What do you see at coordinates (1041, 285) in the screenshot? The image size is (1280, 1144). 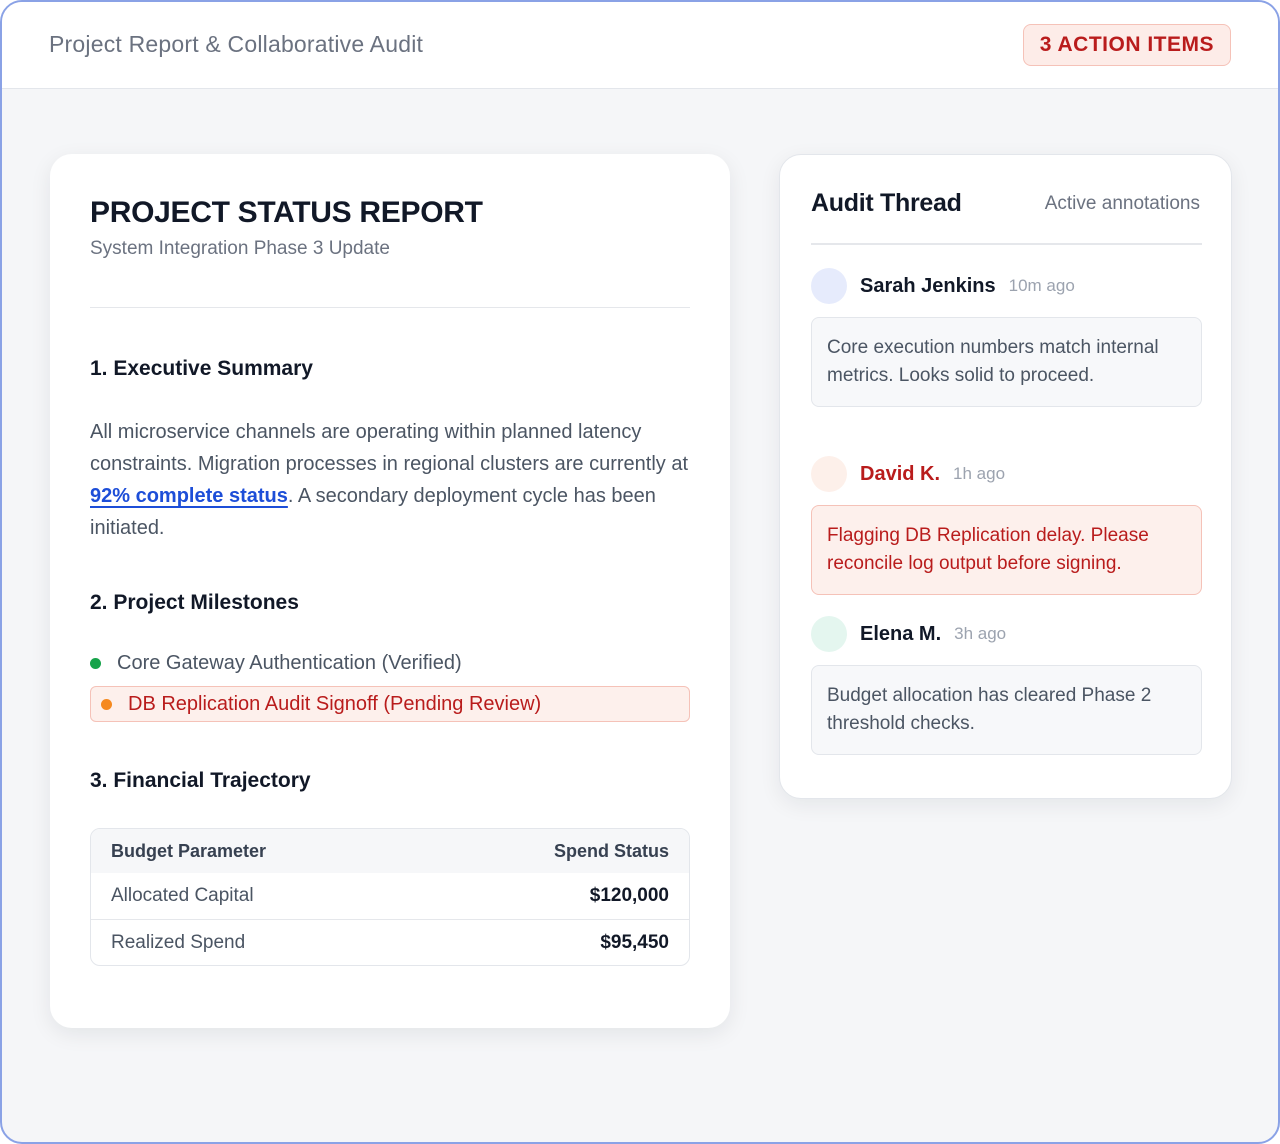 I see `comment-time: 10m ago` at bounding box center [1041, 285].